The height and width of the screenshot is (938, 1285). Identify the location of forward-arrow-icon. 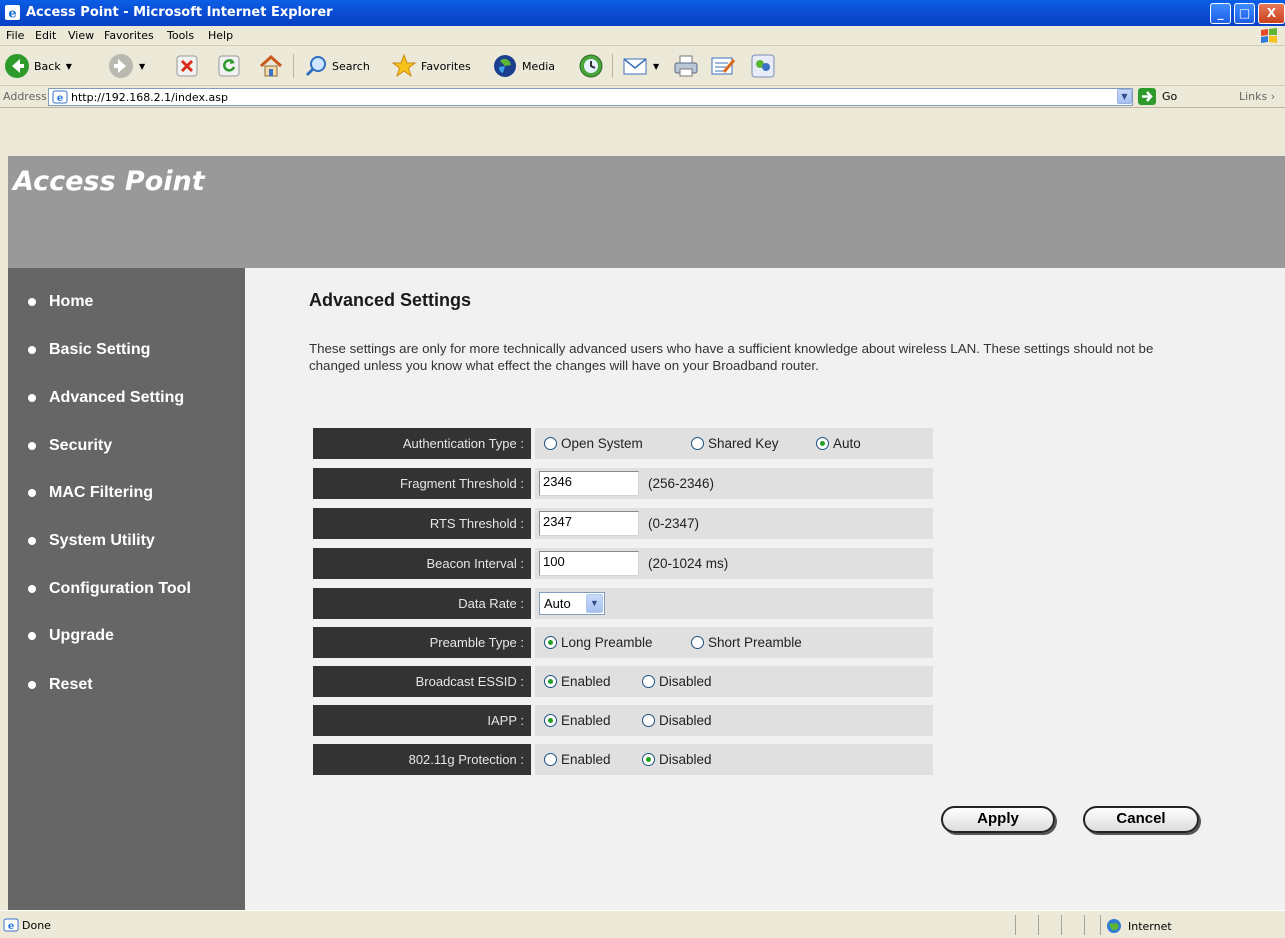
(121, 66).